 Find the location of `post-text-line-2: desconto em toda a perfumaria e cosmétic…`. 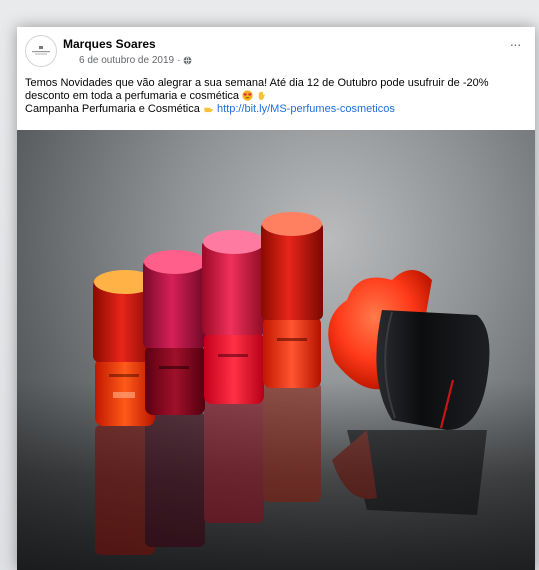

post-text-line-2: desconto em toda a perfumaria e cosmétic… is located at coordinates (132, 96).